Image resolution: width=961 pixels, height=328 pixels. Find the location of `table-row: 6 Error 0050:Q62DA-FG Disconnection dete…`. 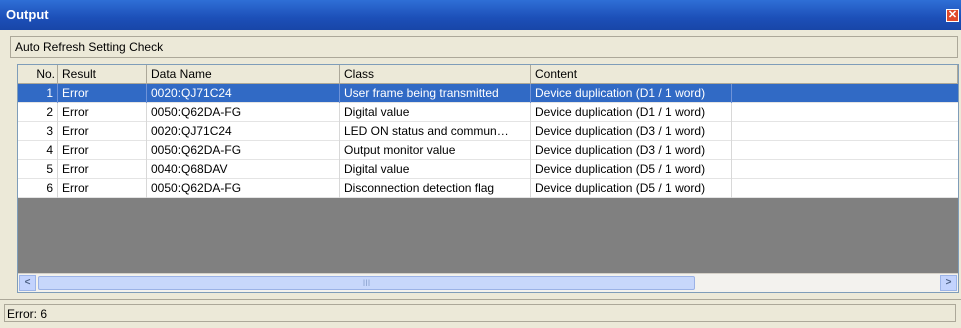

table-row: 6 Error 0050:Q62DA-FG Disconnection dete… is located at coordinates (488, 188).